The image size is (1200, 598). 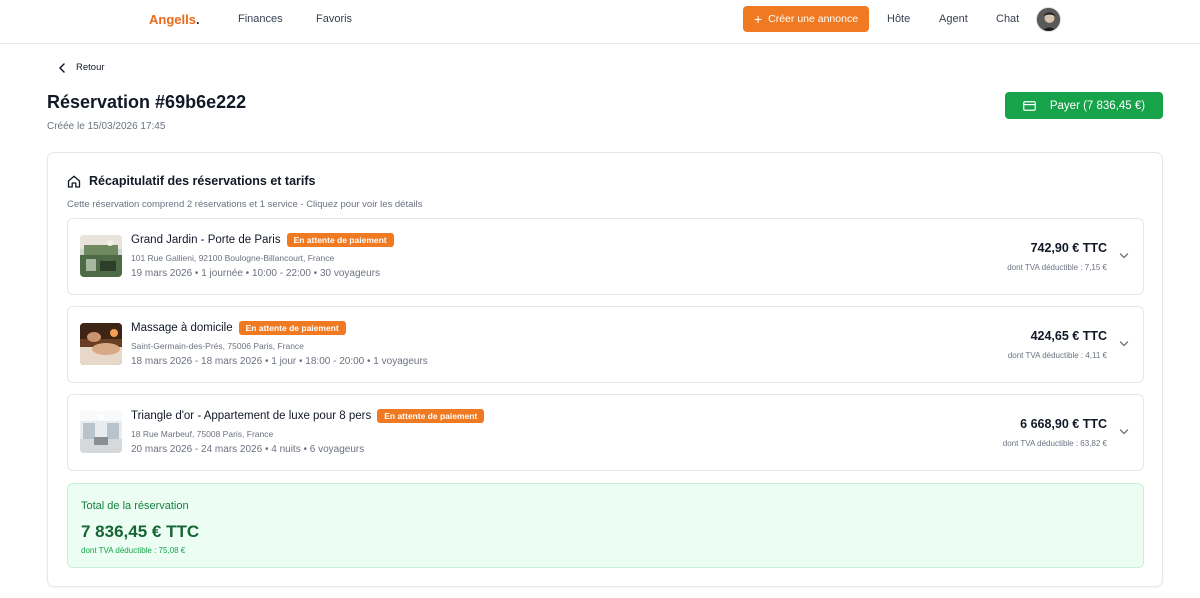 I want to click on back-link: Retour, so click(x=81, y=67).